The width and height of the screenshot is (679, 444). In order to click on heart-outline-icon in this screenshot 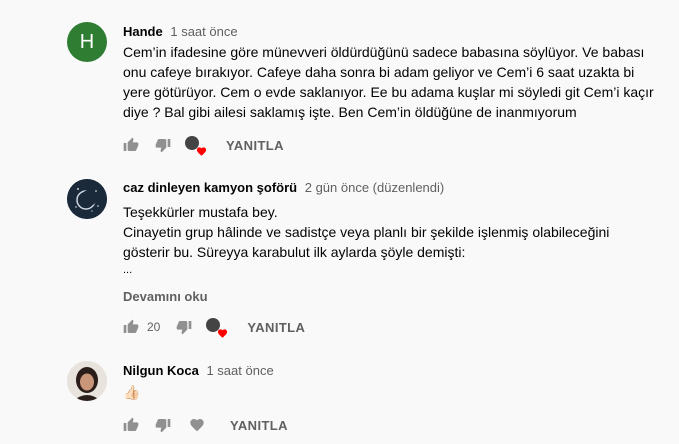, I will do `click(197, 425)`.